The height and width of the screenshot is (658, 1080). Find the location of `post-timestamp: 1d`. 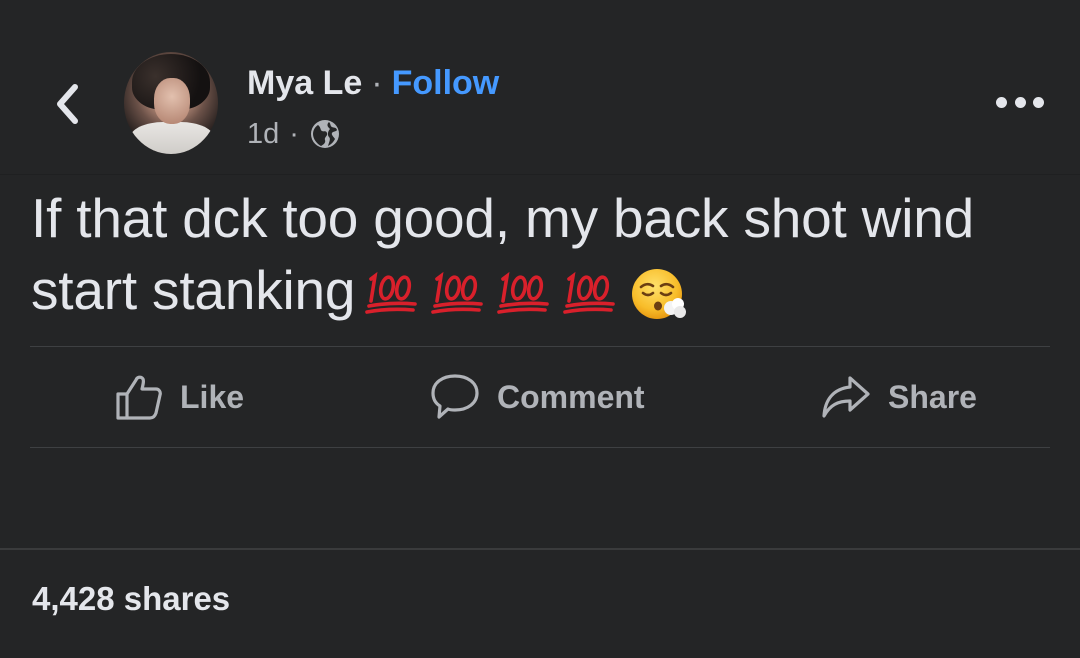

post-timestamp: 1d is located at coordinates (263, 134).